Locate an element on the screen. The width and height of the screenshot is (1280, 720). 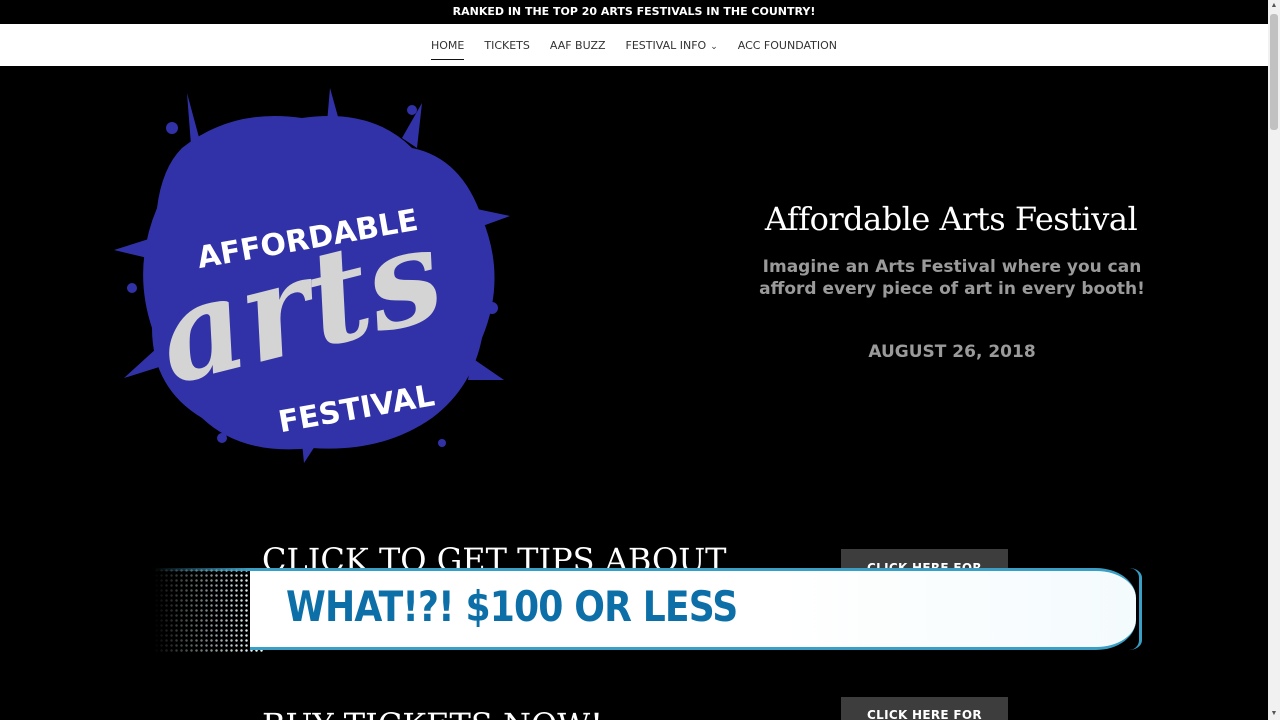
nav-aaf-buzz: AAF BUZZ is located at coordinates (578, 45).